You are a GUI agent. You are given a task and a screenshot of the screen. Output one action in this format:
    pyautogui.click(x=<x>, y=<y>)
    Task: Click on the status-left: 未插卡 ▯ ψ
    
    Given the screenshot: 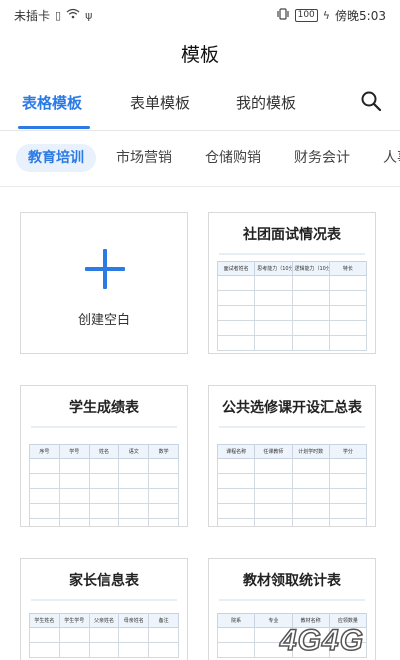 What is the action you would take?
    pyautogui.click(x=53, y=15)
    